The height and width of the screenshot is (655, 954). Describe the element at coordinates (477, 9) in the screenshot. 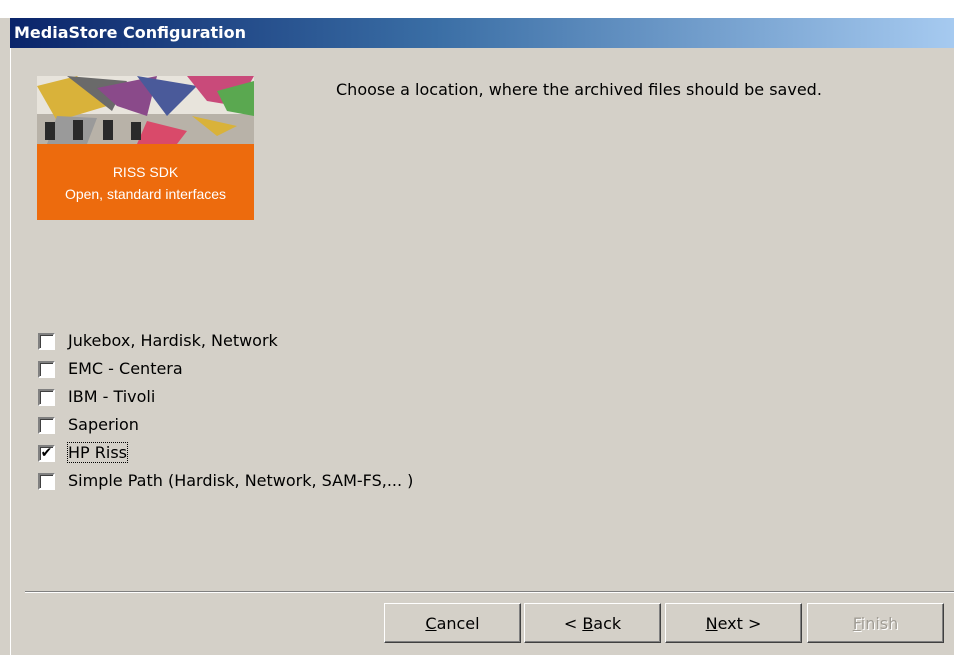

I see `background-window-strip` at that location.